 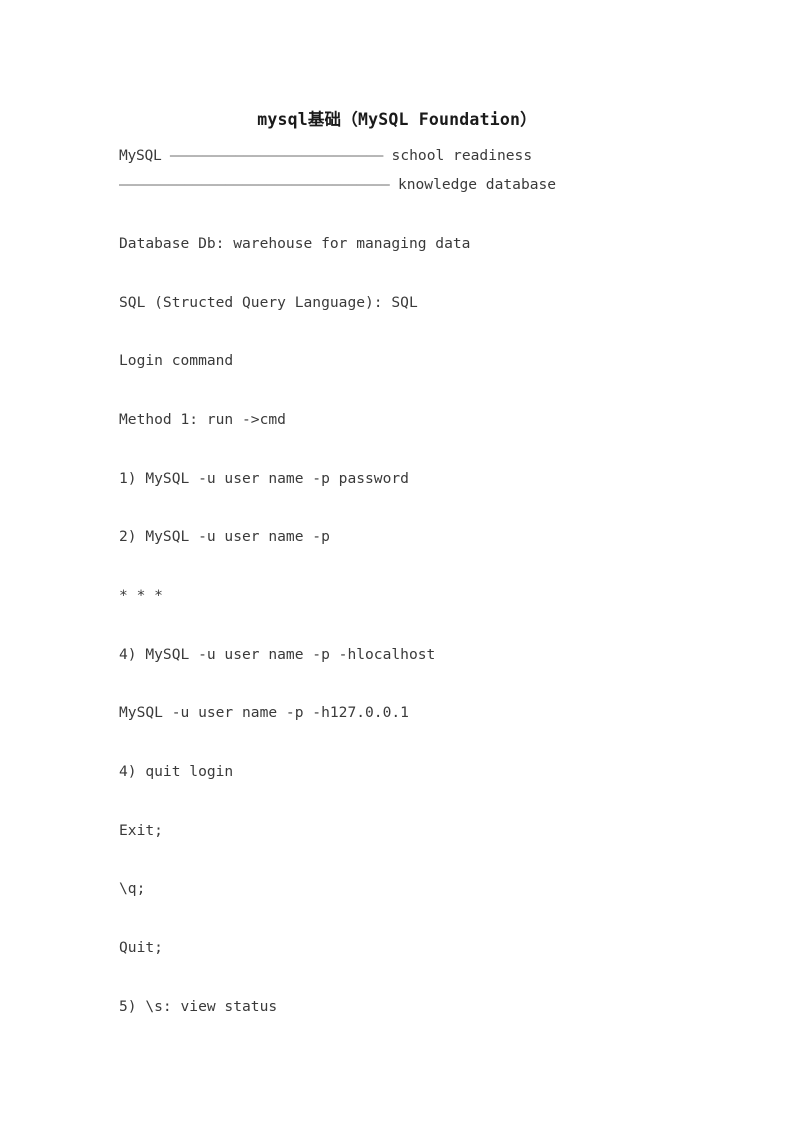 What do you see at coordinates (268, 302) in the screenshot?
I see `paragraph: SQL (Structed Query Language): SQL` at bounding box center [268, 302].